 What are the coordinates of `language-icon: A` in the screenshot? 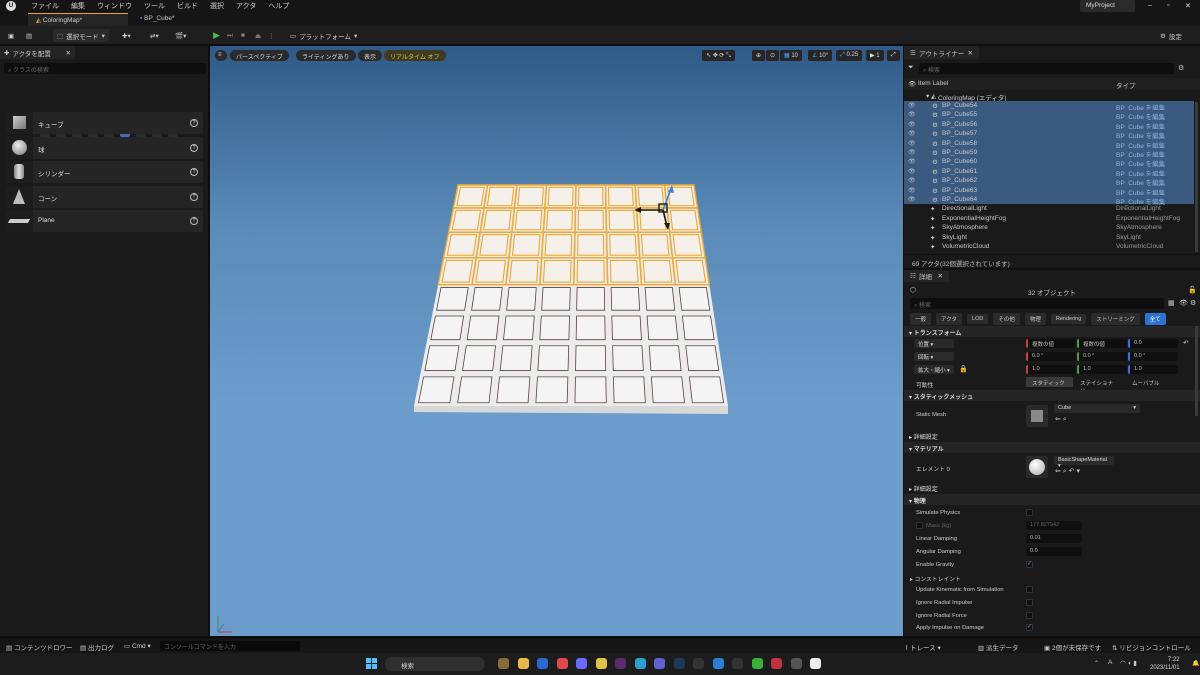 It's located at (1110, 662).